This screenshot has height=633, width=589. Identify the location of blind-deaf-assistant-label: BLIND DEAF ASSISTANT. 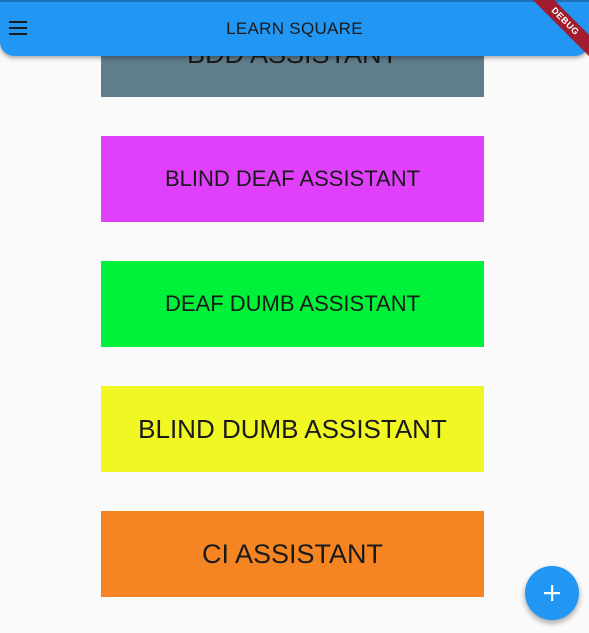
(292, 178).